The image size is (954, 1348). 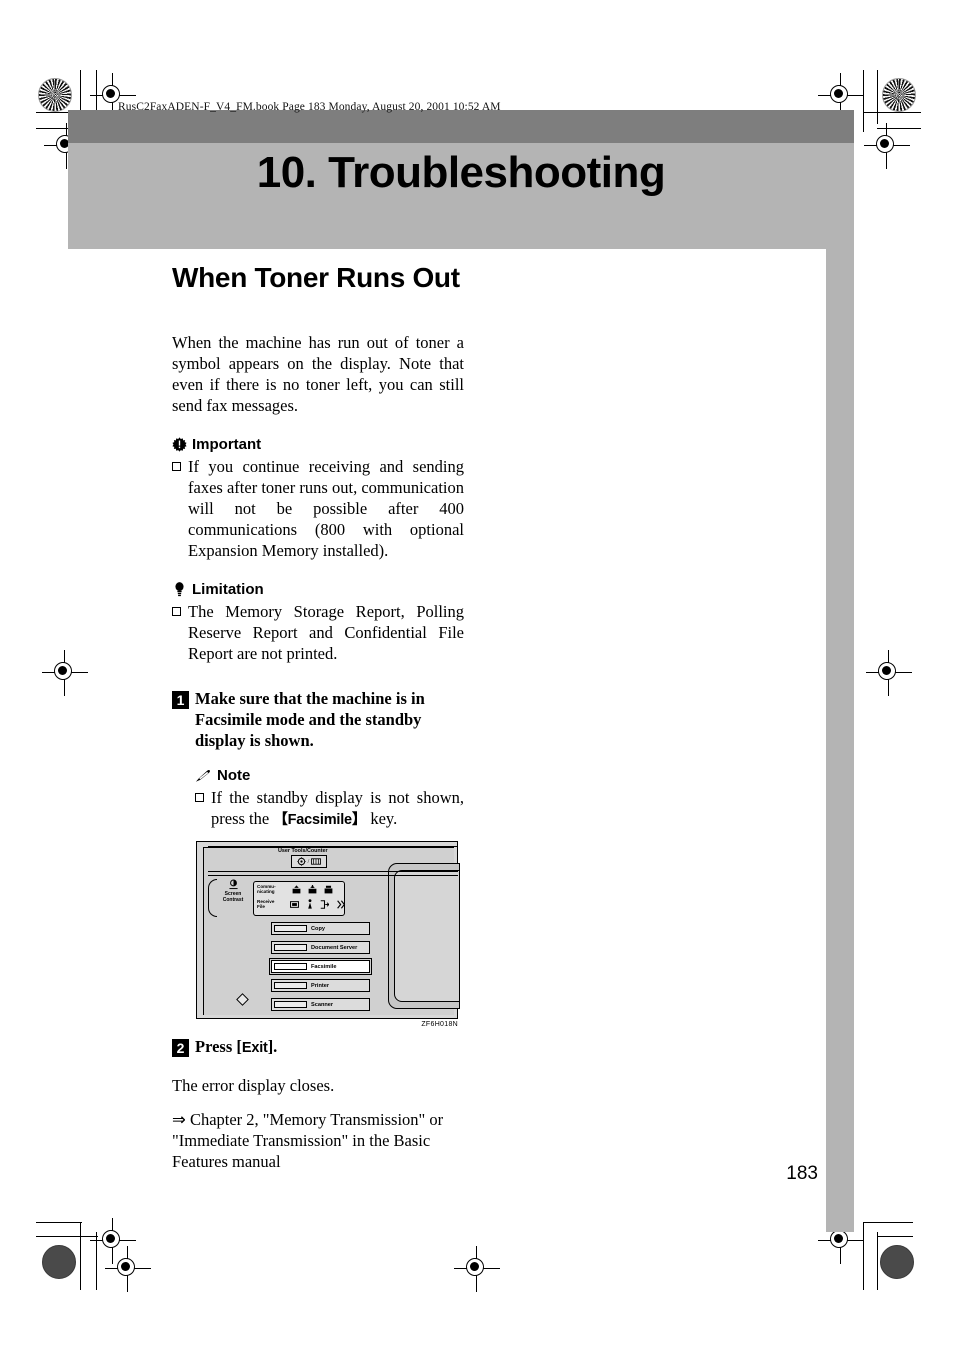 What do you see at coordinates (179, 589) in the screenshot?
I see `lightbulb-icon` at bounding box center [179, 589].